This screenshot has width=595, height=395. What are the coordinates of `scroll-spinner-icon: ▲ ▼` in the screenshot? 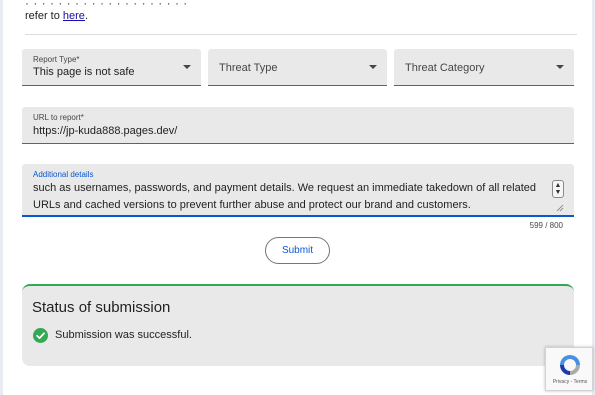 It's located at (558, 189).